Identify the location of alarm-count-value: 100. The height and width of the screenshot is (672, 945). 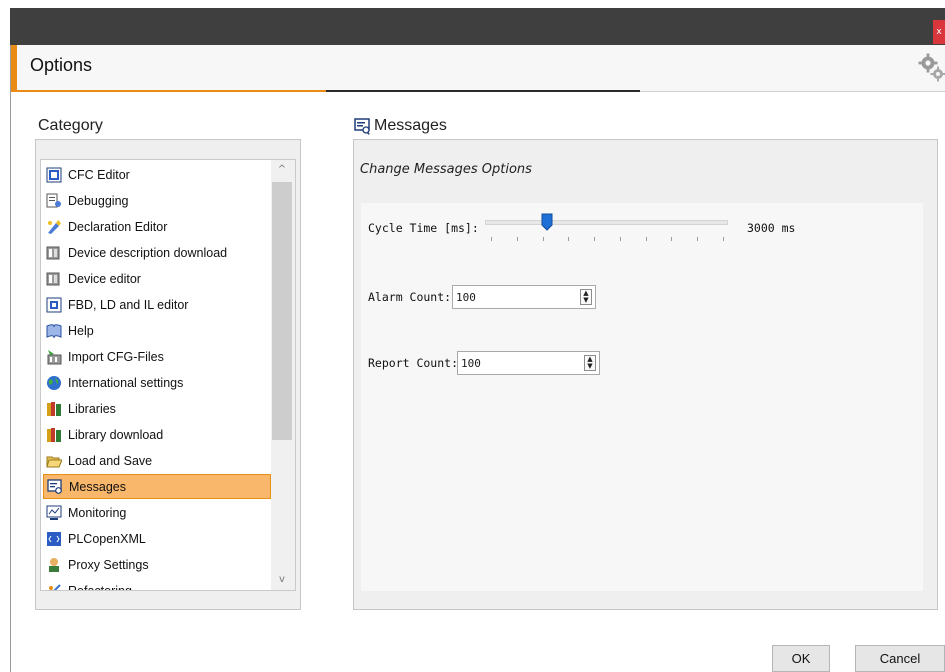
(466, 297).